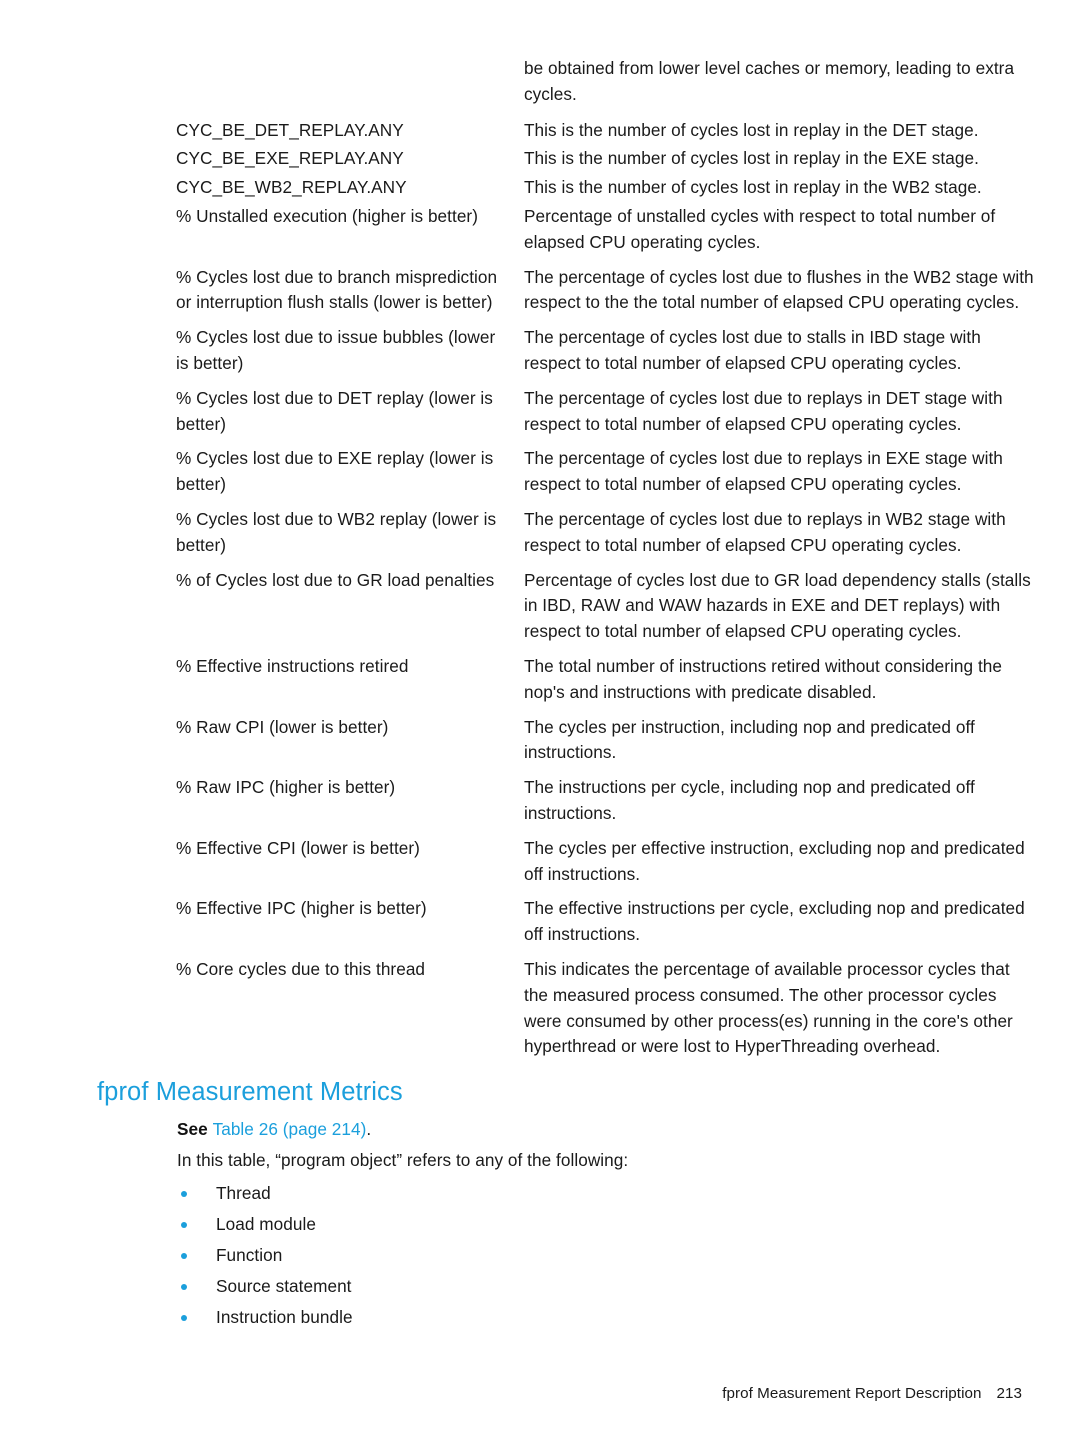 The height and width of the screenshot is (1438, 1080). I want to click on metric-term-cell: % Raw CPI (lower is better), so click(282, 726).